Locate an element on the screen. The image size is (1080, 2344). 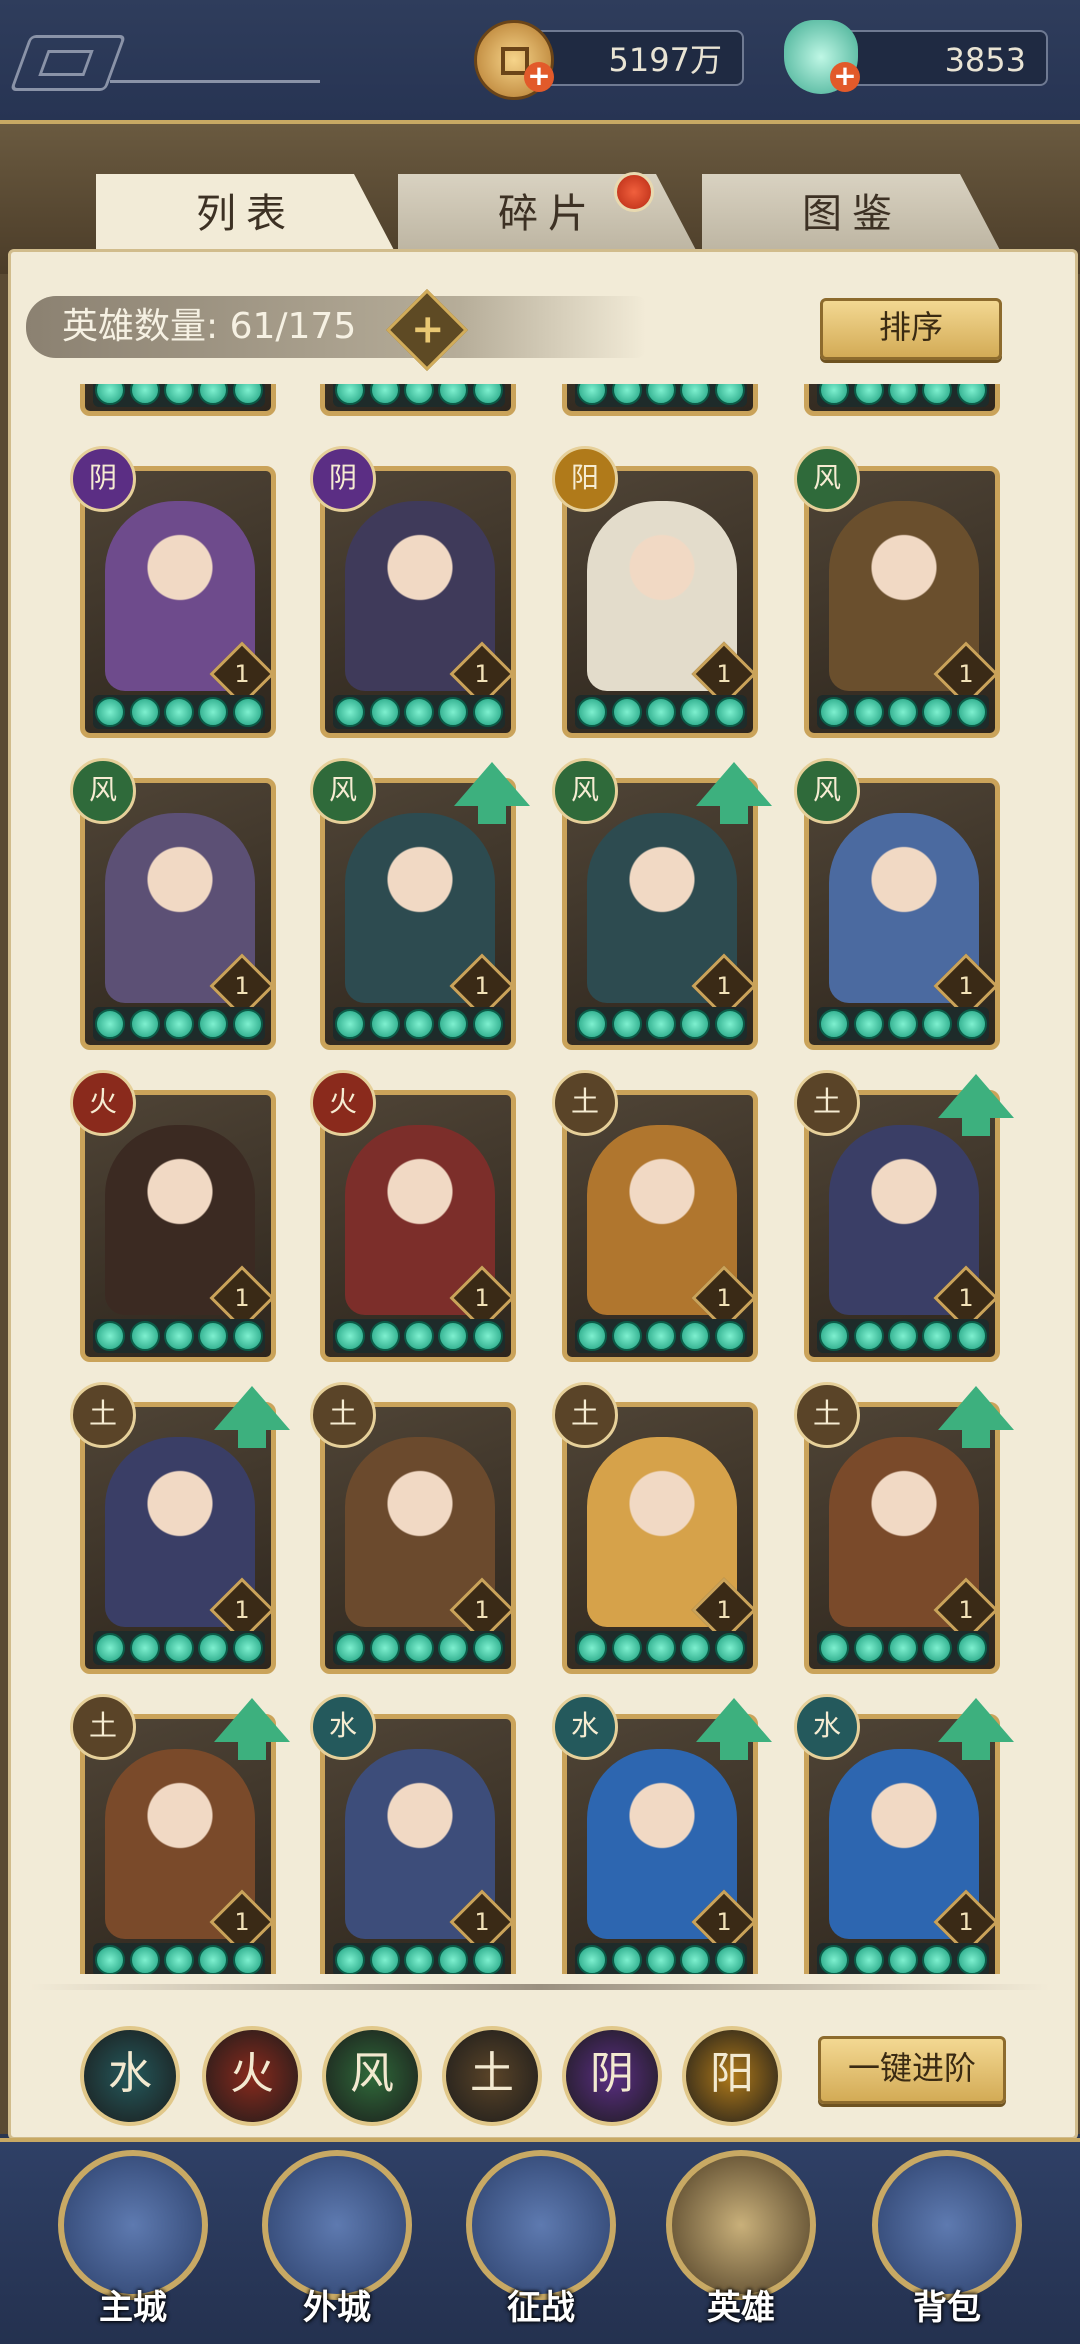
element-filter-button: 阴 is located at coordinates (612, 2076).